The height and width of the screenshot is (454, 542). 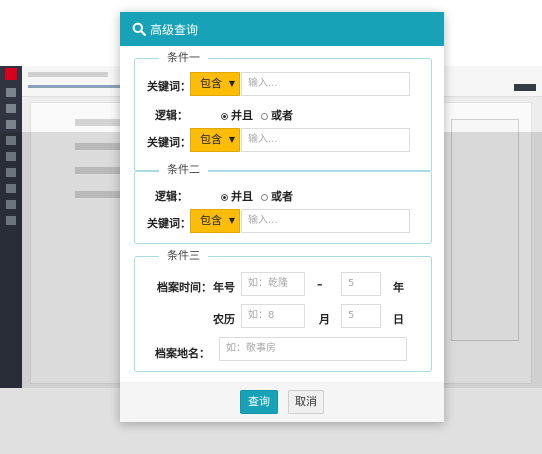 What do you see at coordinates (282, 402) in the screenshot?
I see `dialog-footer: 查询 取消` at bounding box center [282, 402].